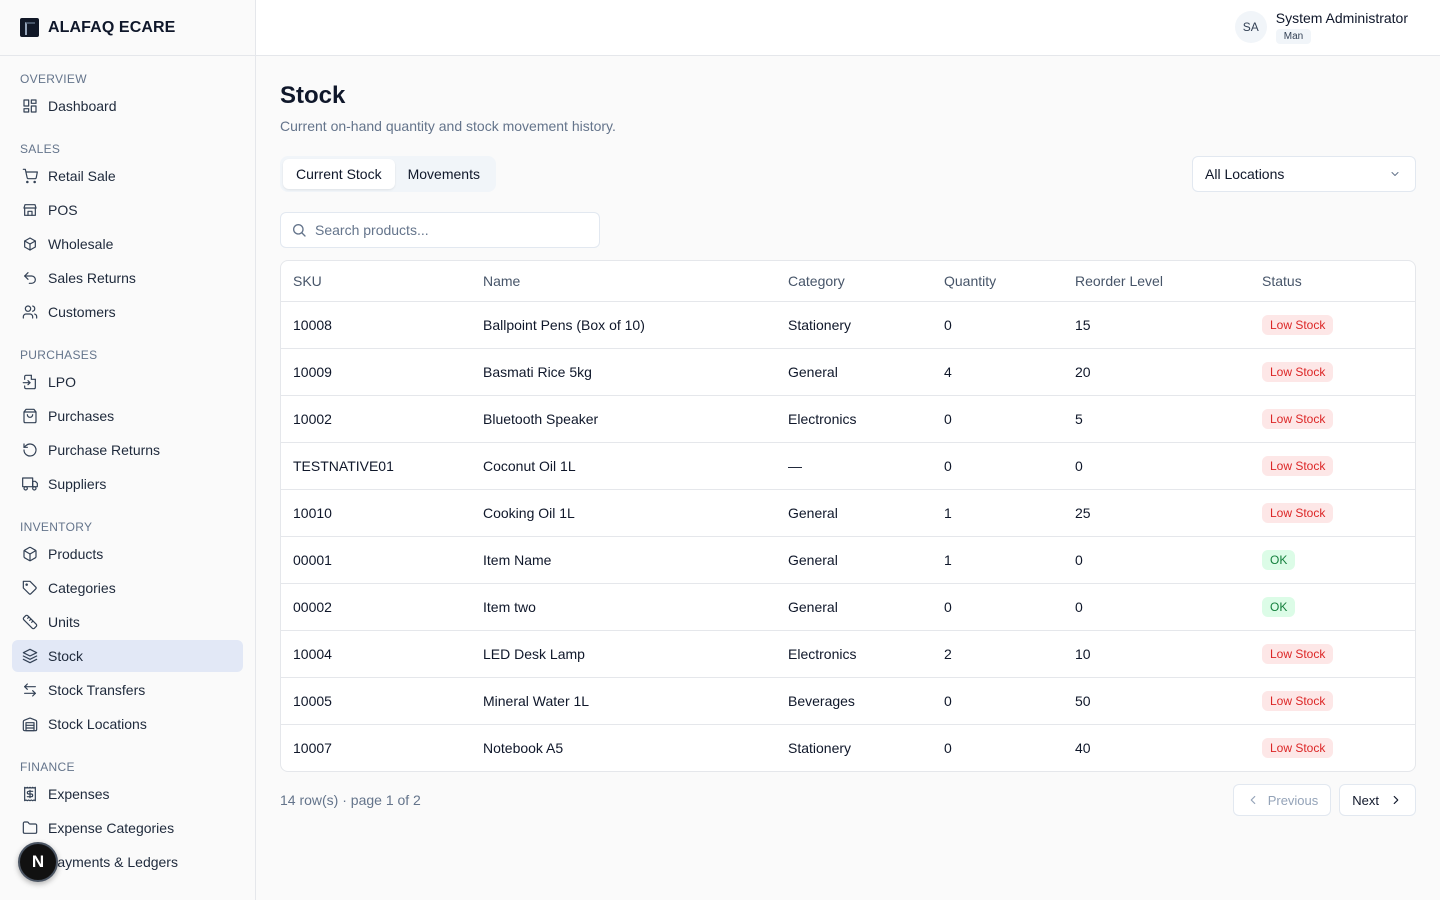 The image size is (1440, 900). Describe the element at coordinates (127, 622) in the screenshot. I see `sidebar-item-units: Units` at that location.